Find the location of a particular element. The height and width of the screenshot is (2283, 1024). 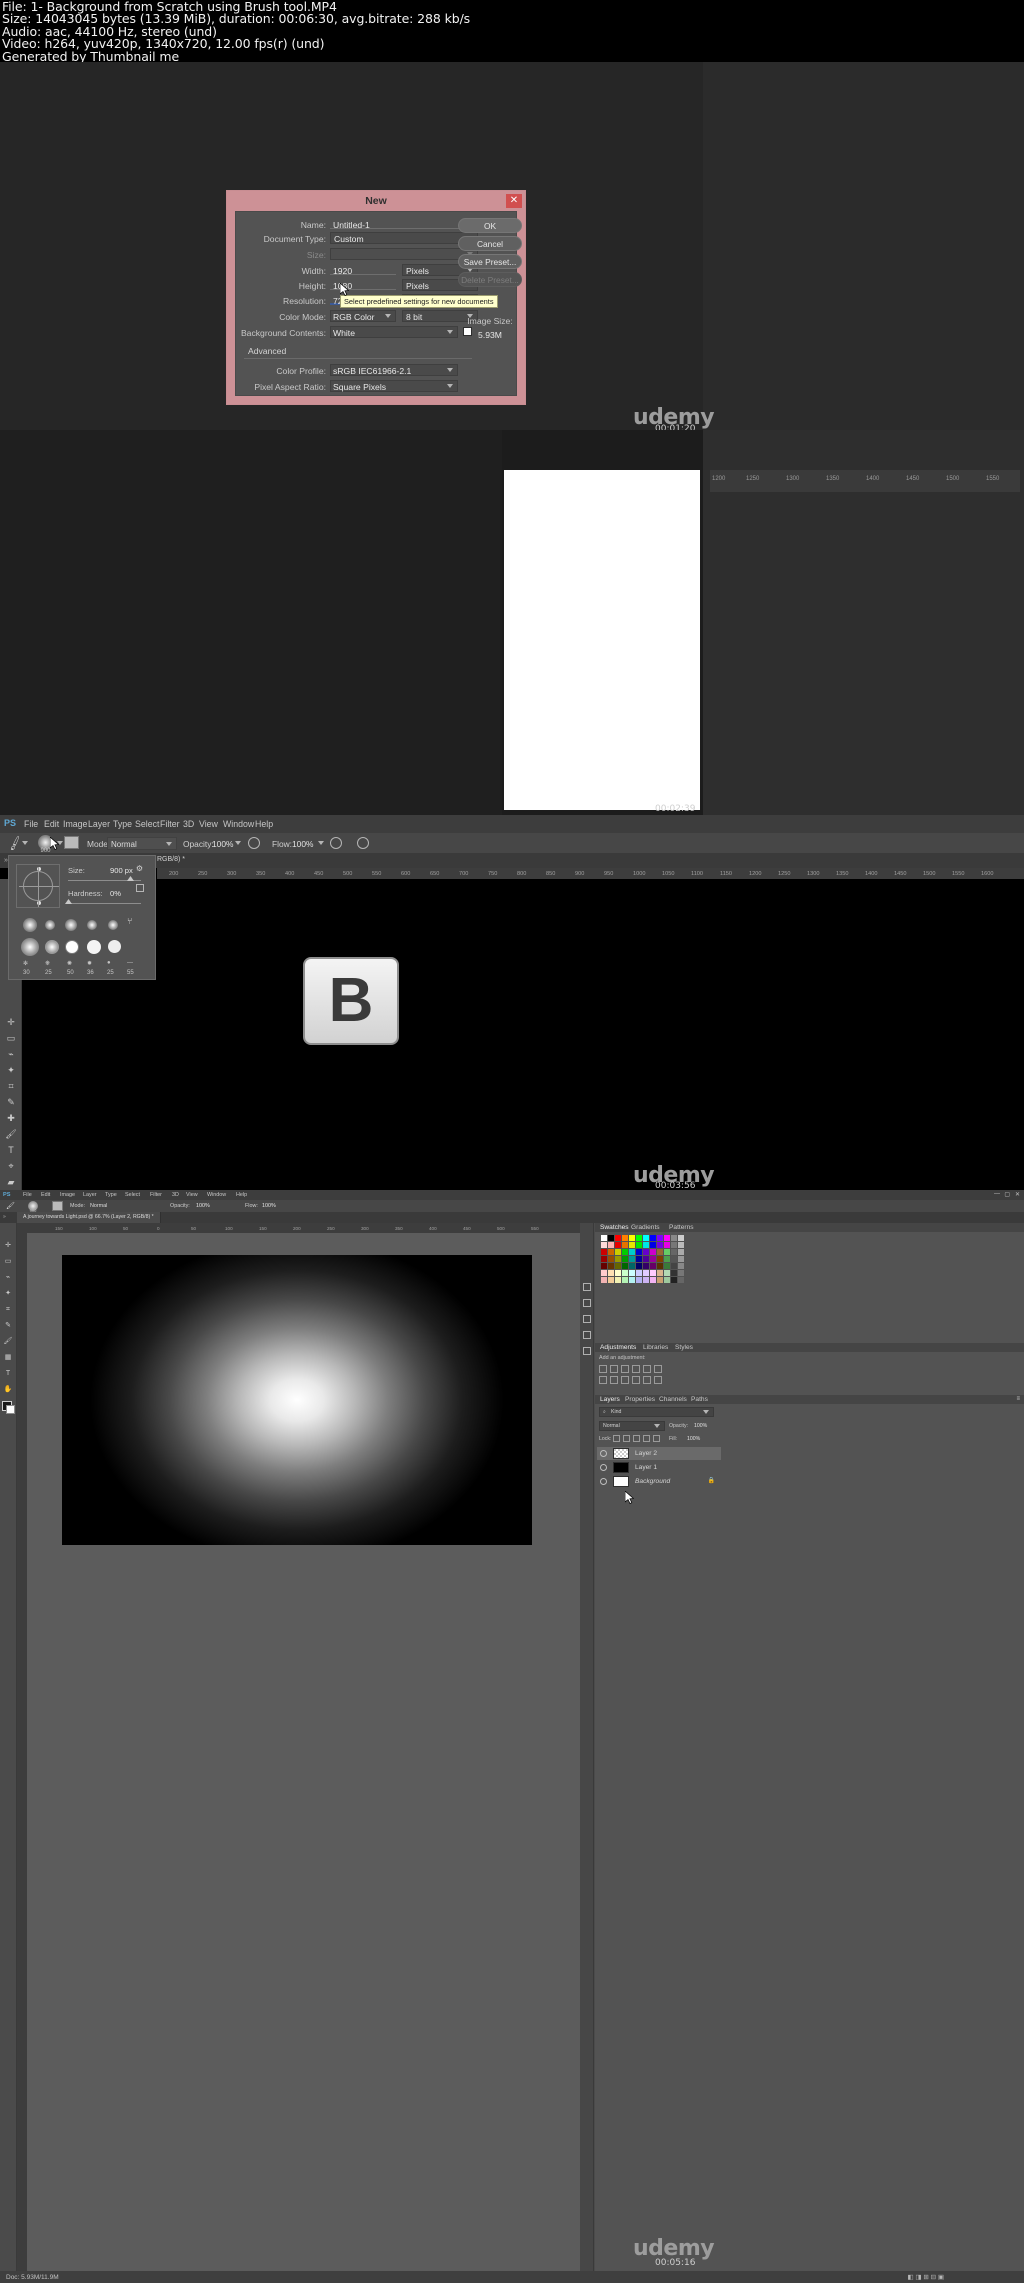

layer-name: Layer 1 is located at coordinates (646, 1467).